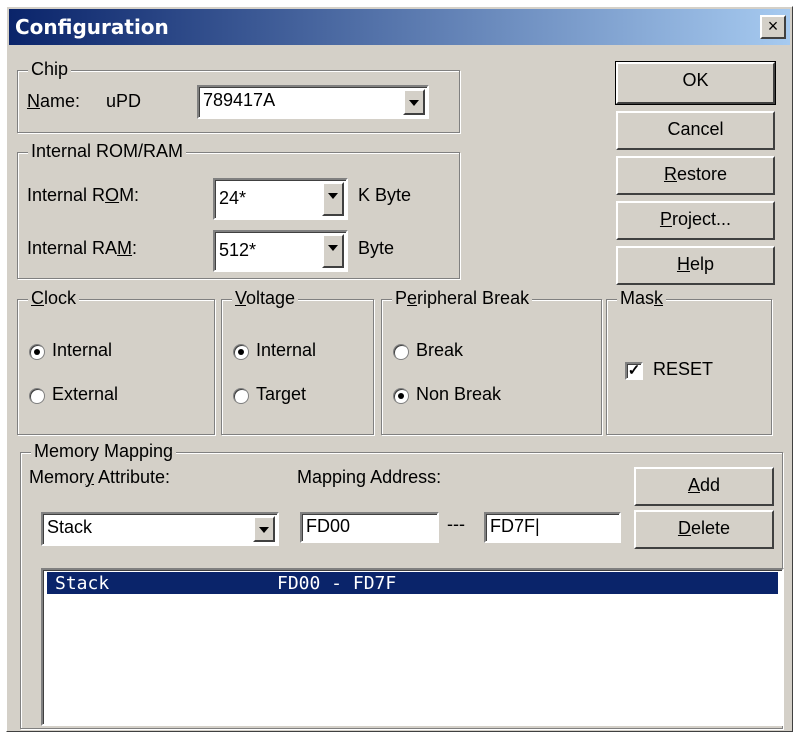 Image resolution: width=797 pixels, height=737 pixels. I want to click on voltage-internal-label: Internal, so click(286, 350).